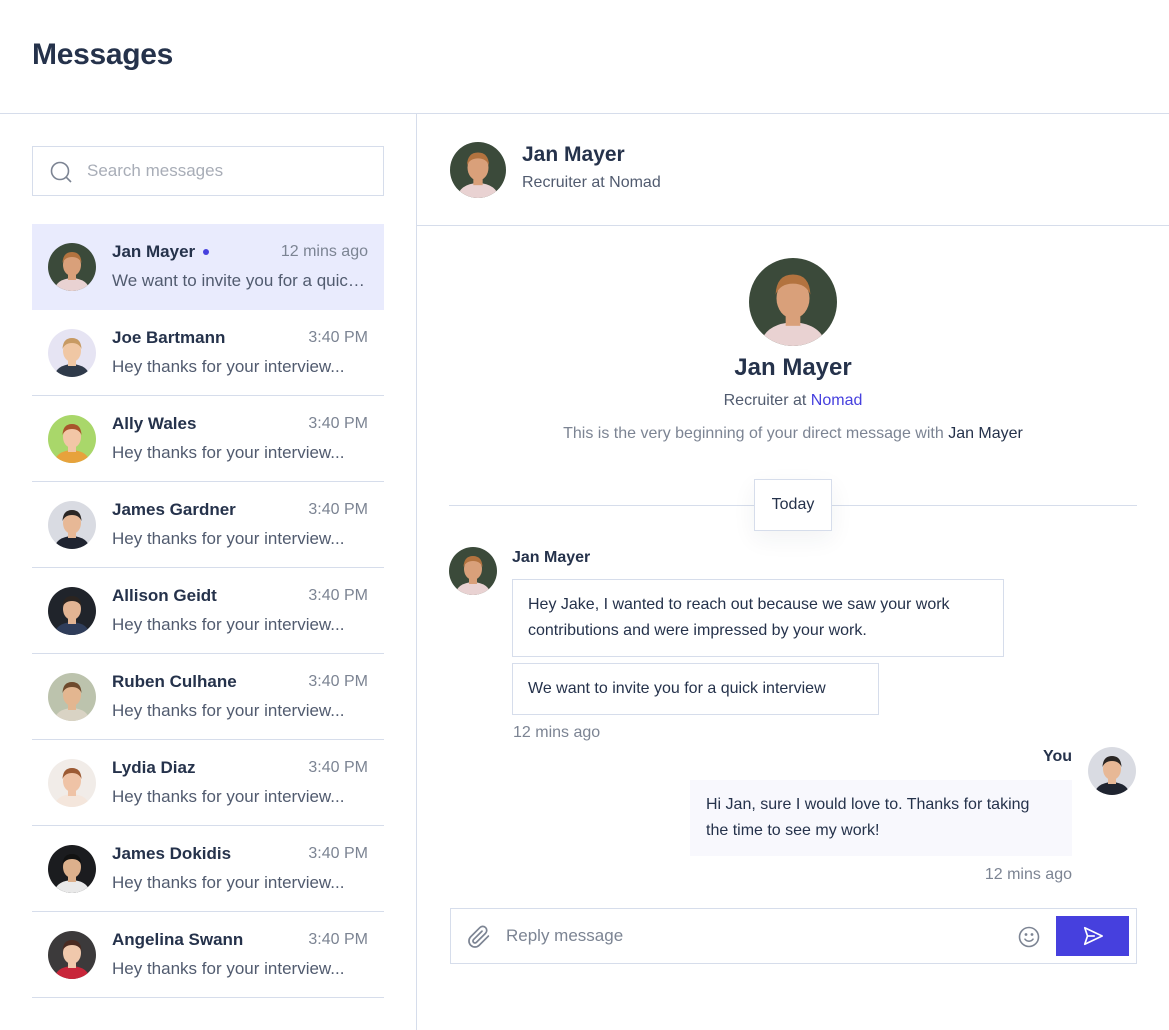 The image size is (1169, 1030). What do you see at coordinates (551, 557) in the screenshot?
I see `message-sender: Jan Mayer` at bounding box center [551, 557].